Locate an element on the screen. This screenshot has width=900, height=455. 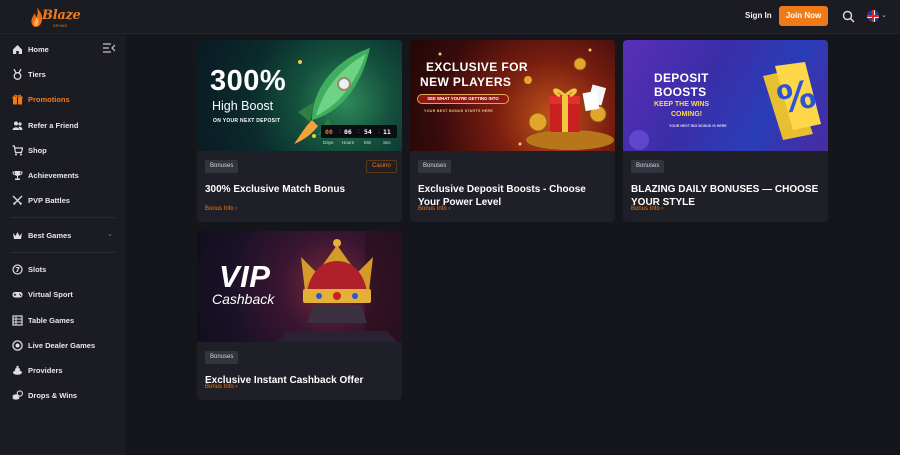
promo-title: 300% Exclusive Match Bonus is located at coordinates (300, 190).